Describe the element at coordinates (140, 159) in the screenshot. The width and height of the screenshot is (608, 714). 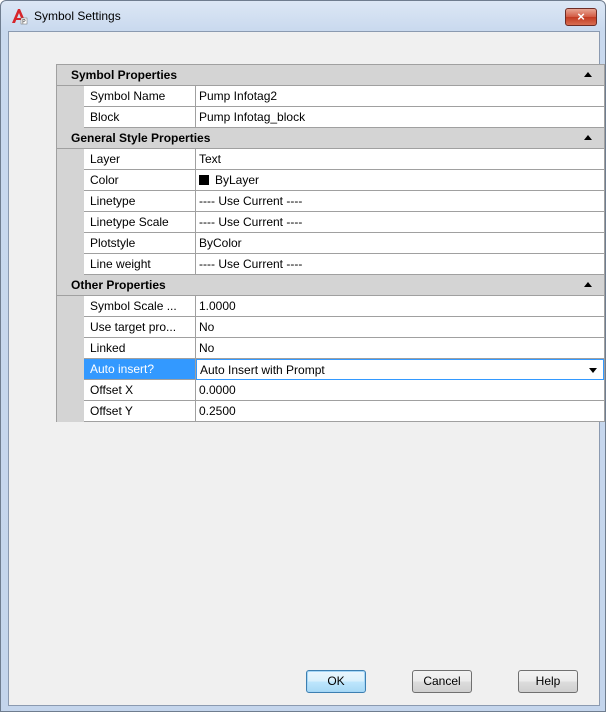
I see `property-name: Layer` at that location.